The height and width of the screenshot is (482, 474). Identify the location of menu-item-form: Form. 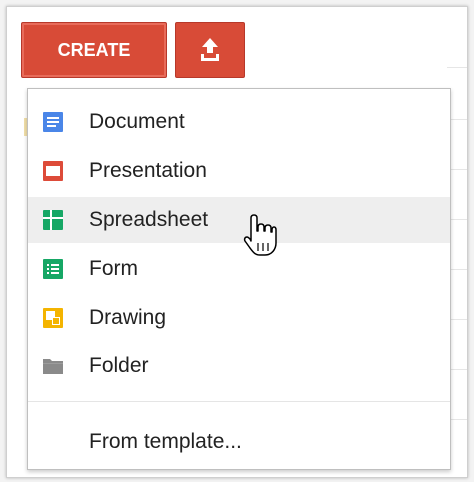
(239, 269).